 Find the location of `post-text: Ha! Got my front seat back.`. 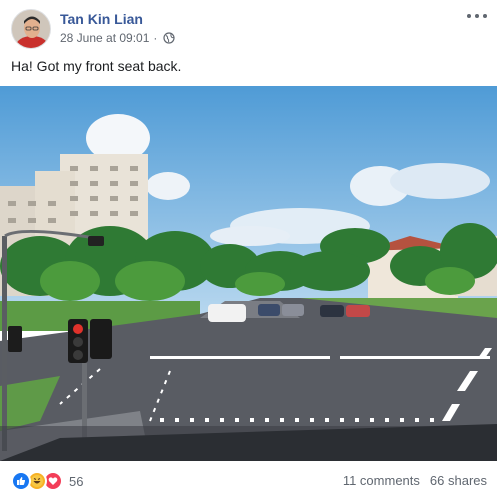

post-text: Ha! Got my front seat back. is located at coordinates (96, 66).